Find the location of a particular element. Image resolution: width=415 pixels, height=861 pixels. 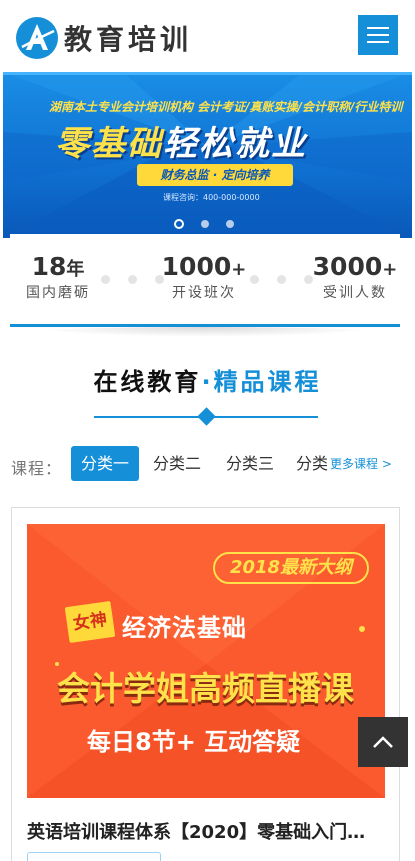

tabs-label: 课程： is located at coordinates (37, 468).